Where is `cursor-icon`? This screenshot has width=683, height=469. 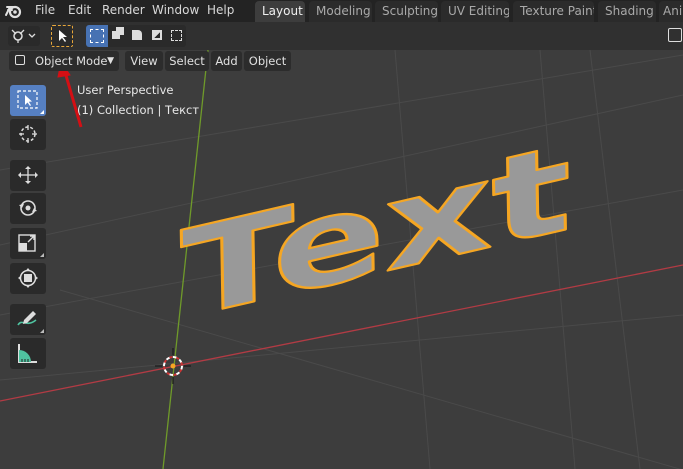
cursor-icon is located at coordinates (28, 134).